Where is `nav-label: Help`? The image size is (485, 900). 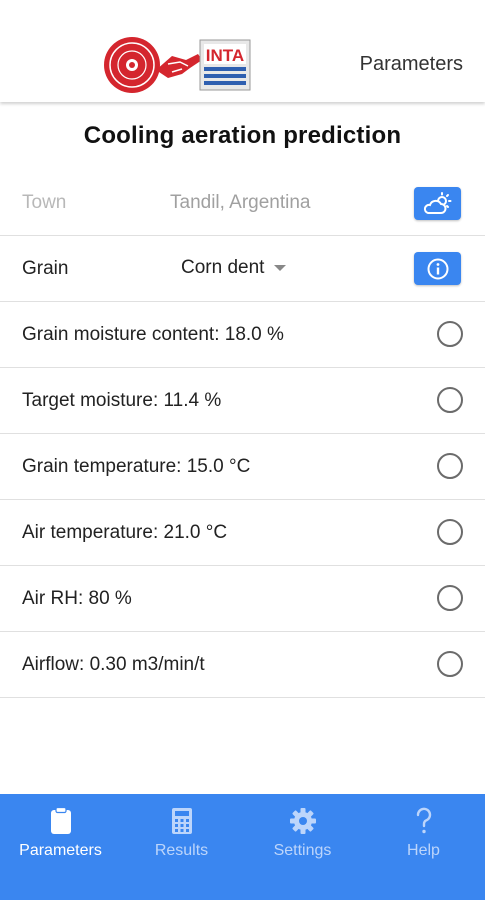 nav-label: Help is located at coordinates (423, 850).